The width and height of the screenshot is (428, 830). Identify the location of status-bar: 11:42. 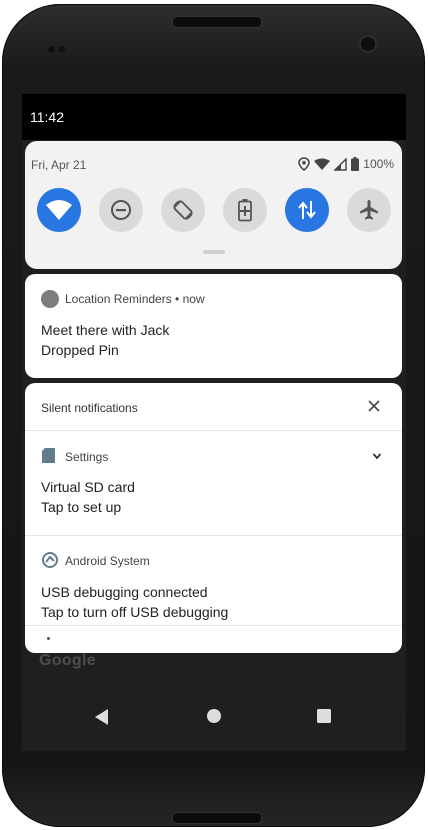
(214, 117).